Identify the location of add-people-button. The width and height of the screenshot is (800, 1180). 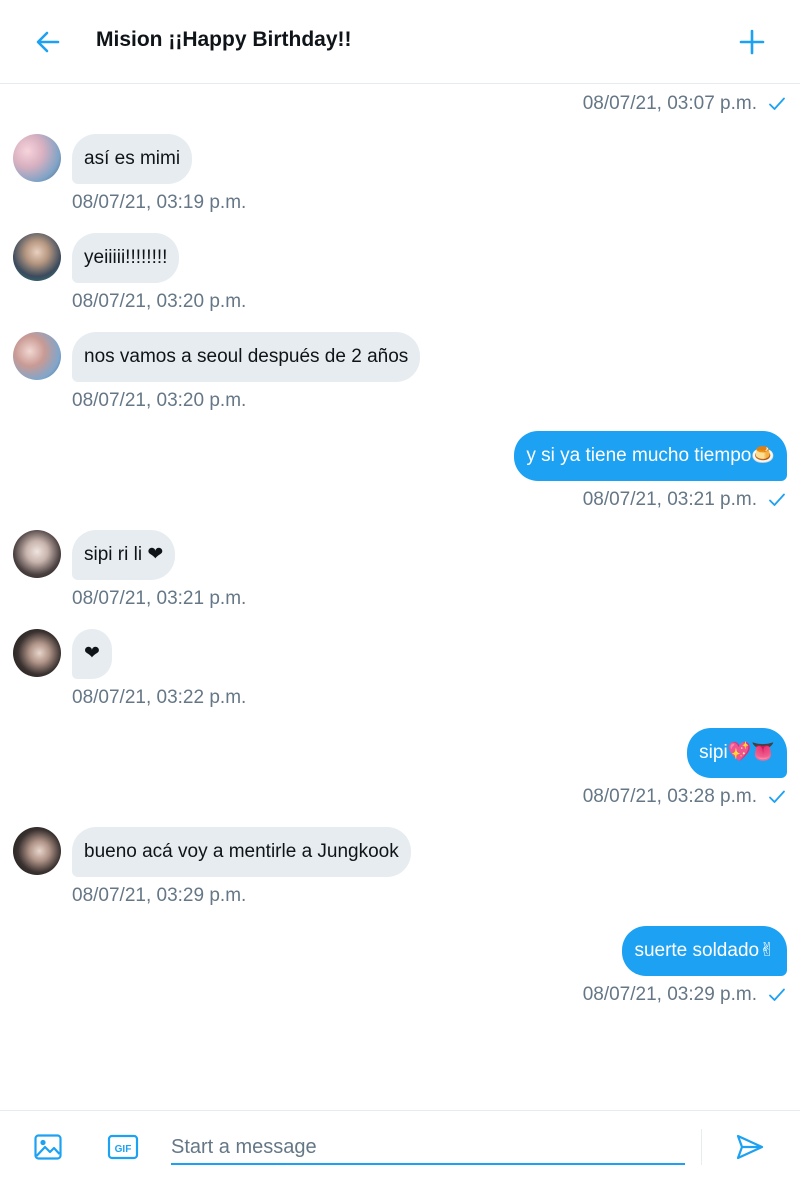
(752, 42).